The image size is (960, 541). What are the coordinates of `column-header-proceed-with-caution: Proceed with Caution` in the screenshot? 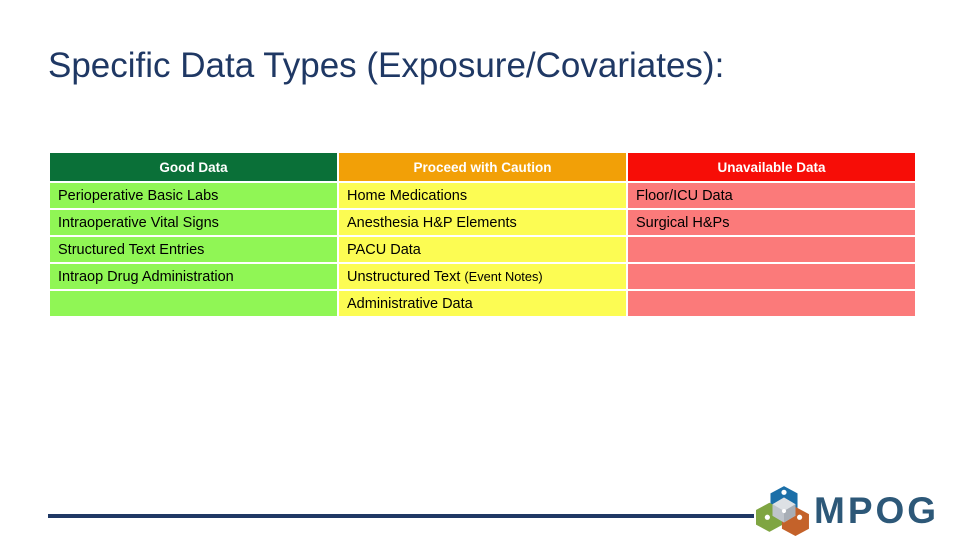 It's located at (482, 167).